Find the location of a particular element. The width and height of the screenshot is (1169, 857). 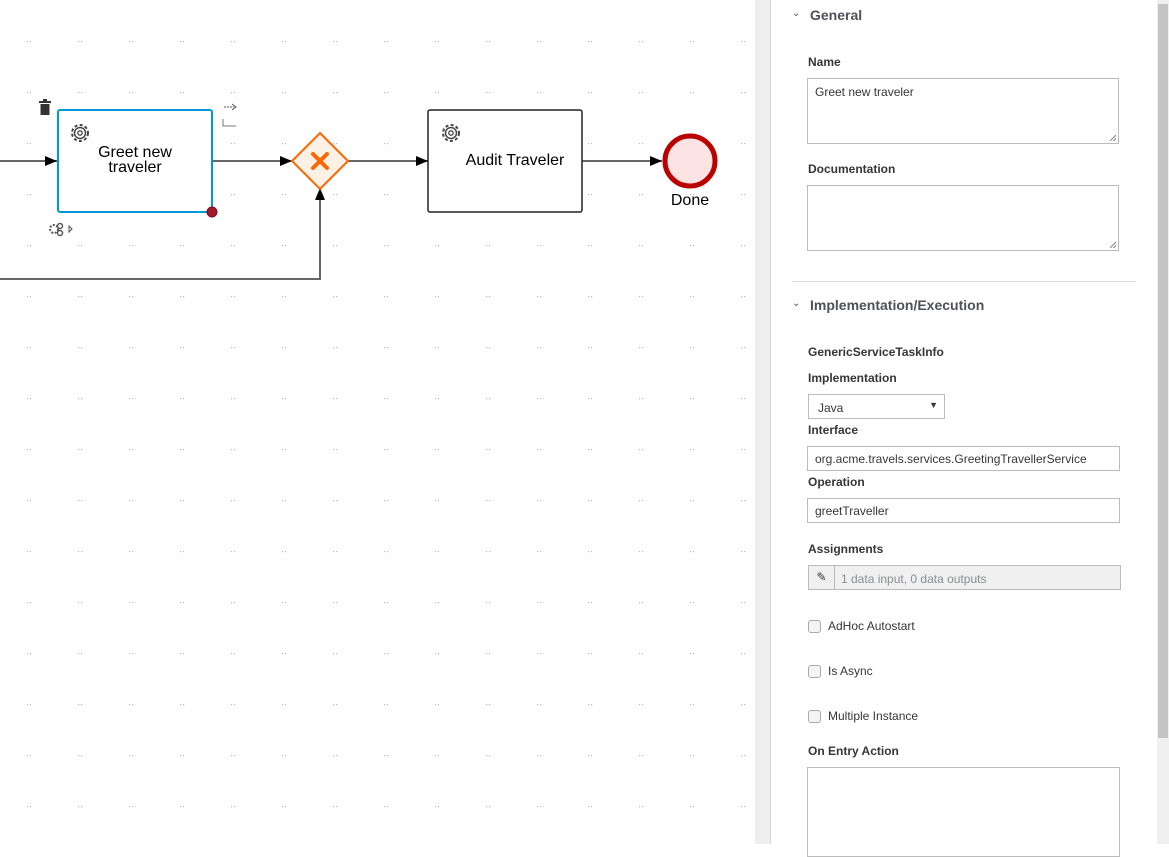

panel-scrollbar is located at coordinates (1163, 422).